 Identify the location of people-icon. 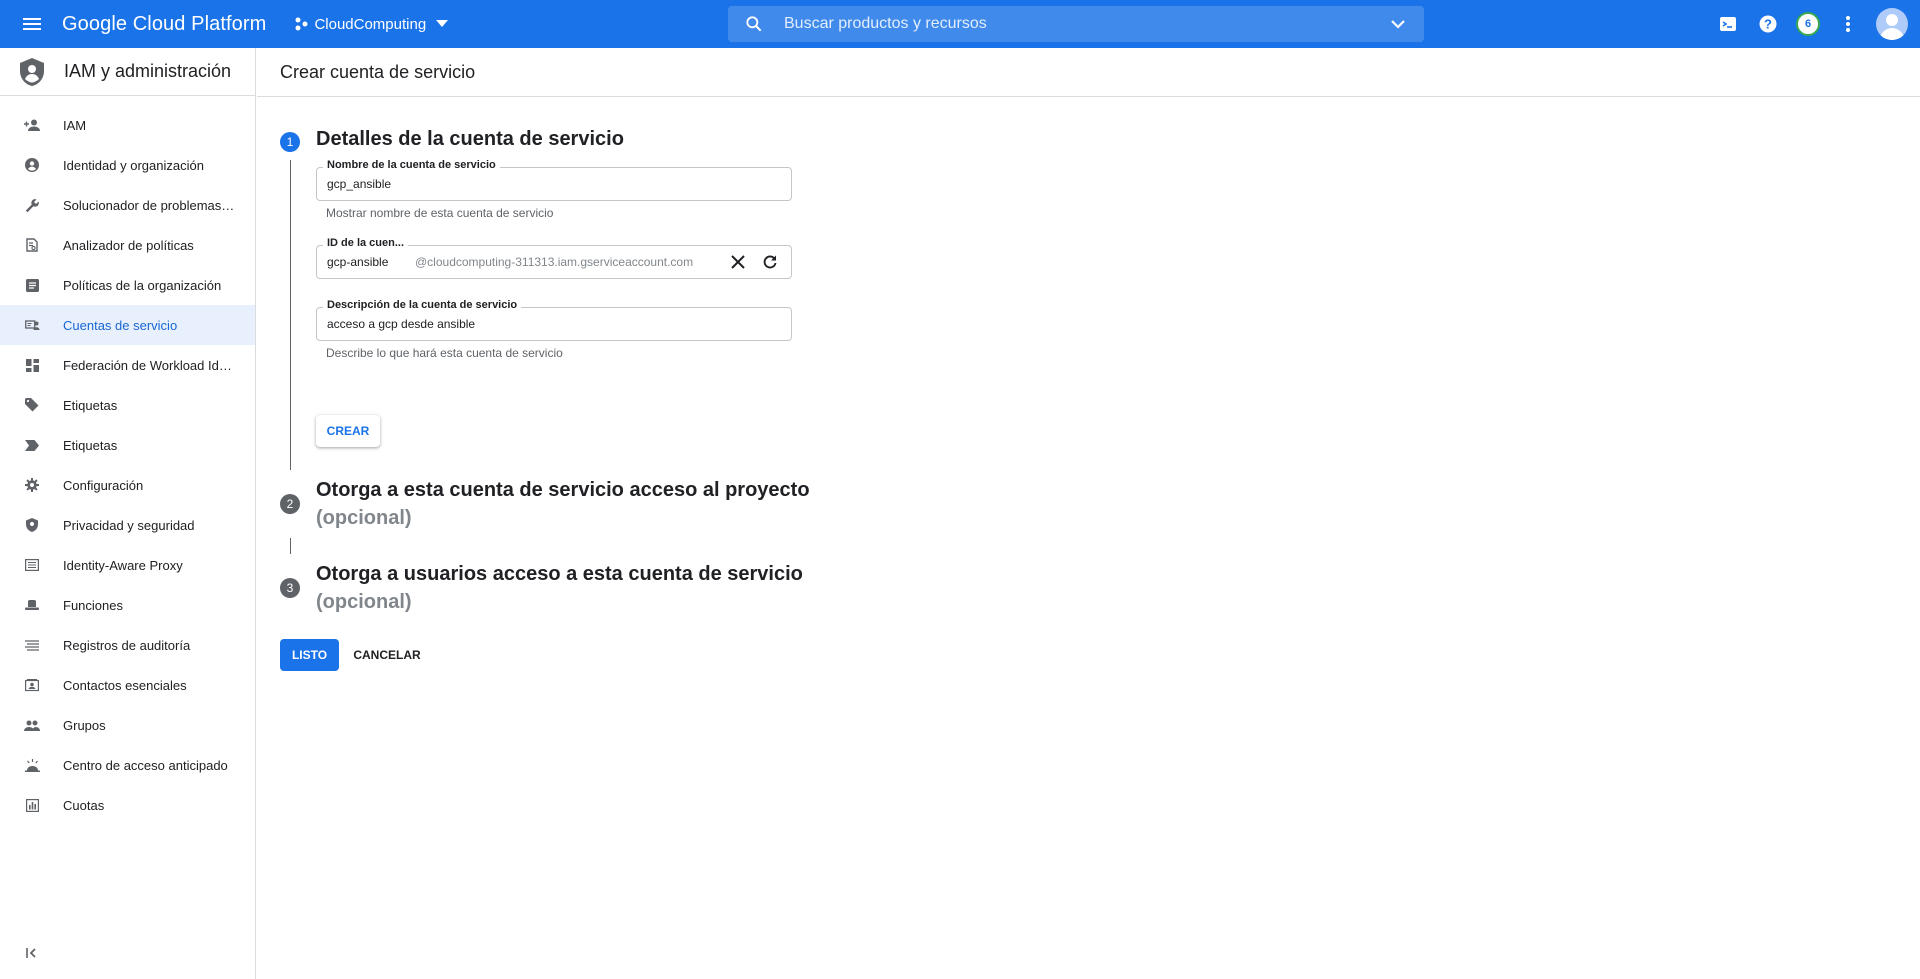
(32, 725).